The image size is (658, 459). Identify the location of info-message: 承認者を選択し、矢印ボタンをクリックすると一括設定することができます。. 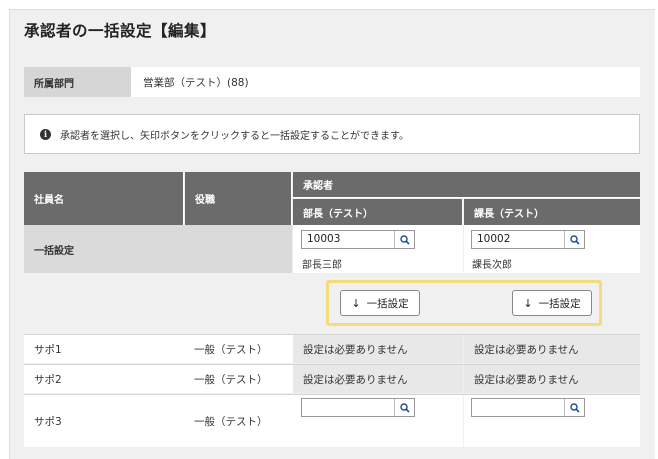
(234, 136).